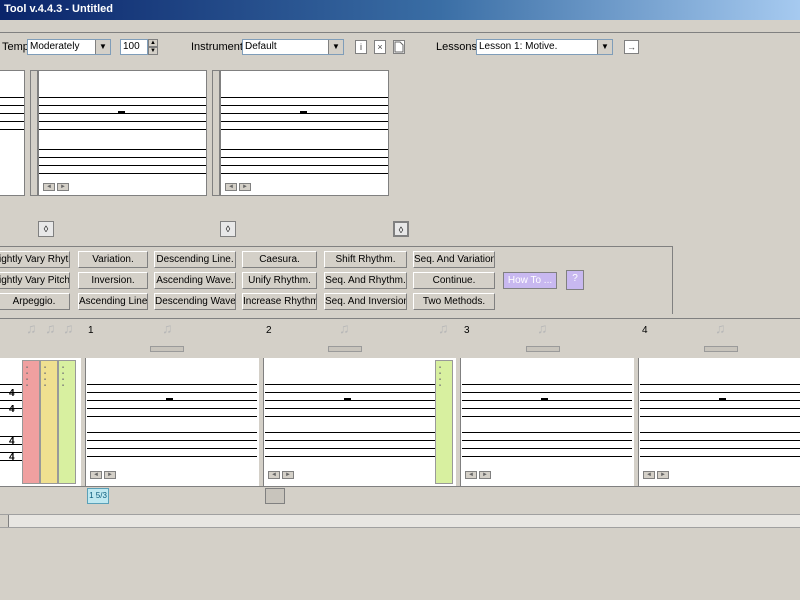 Image resolution: width=800 pixels, height=600 pixels. What do you see at coordinates (365, 280) in the screenshot?
I see `seq-rhythm-button: Seq. And Rhythm.` at bounding box center [365, 280].